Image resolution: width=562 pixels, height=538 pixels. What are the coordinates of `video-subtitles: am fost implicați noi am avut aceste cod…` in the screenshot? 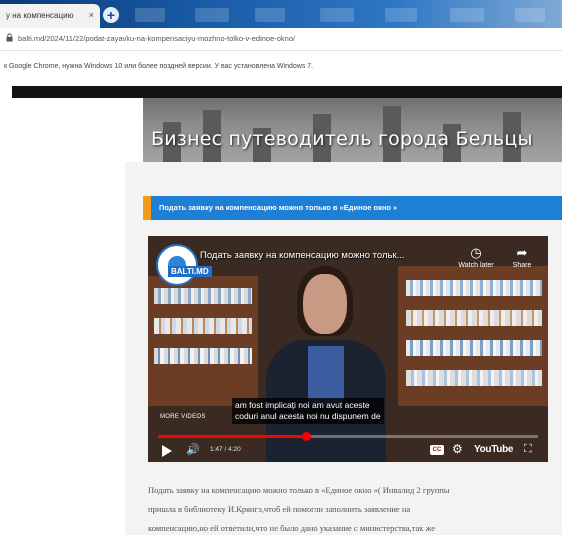 It's located at (308, 411).